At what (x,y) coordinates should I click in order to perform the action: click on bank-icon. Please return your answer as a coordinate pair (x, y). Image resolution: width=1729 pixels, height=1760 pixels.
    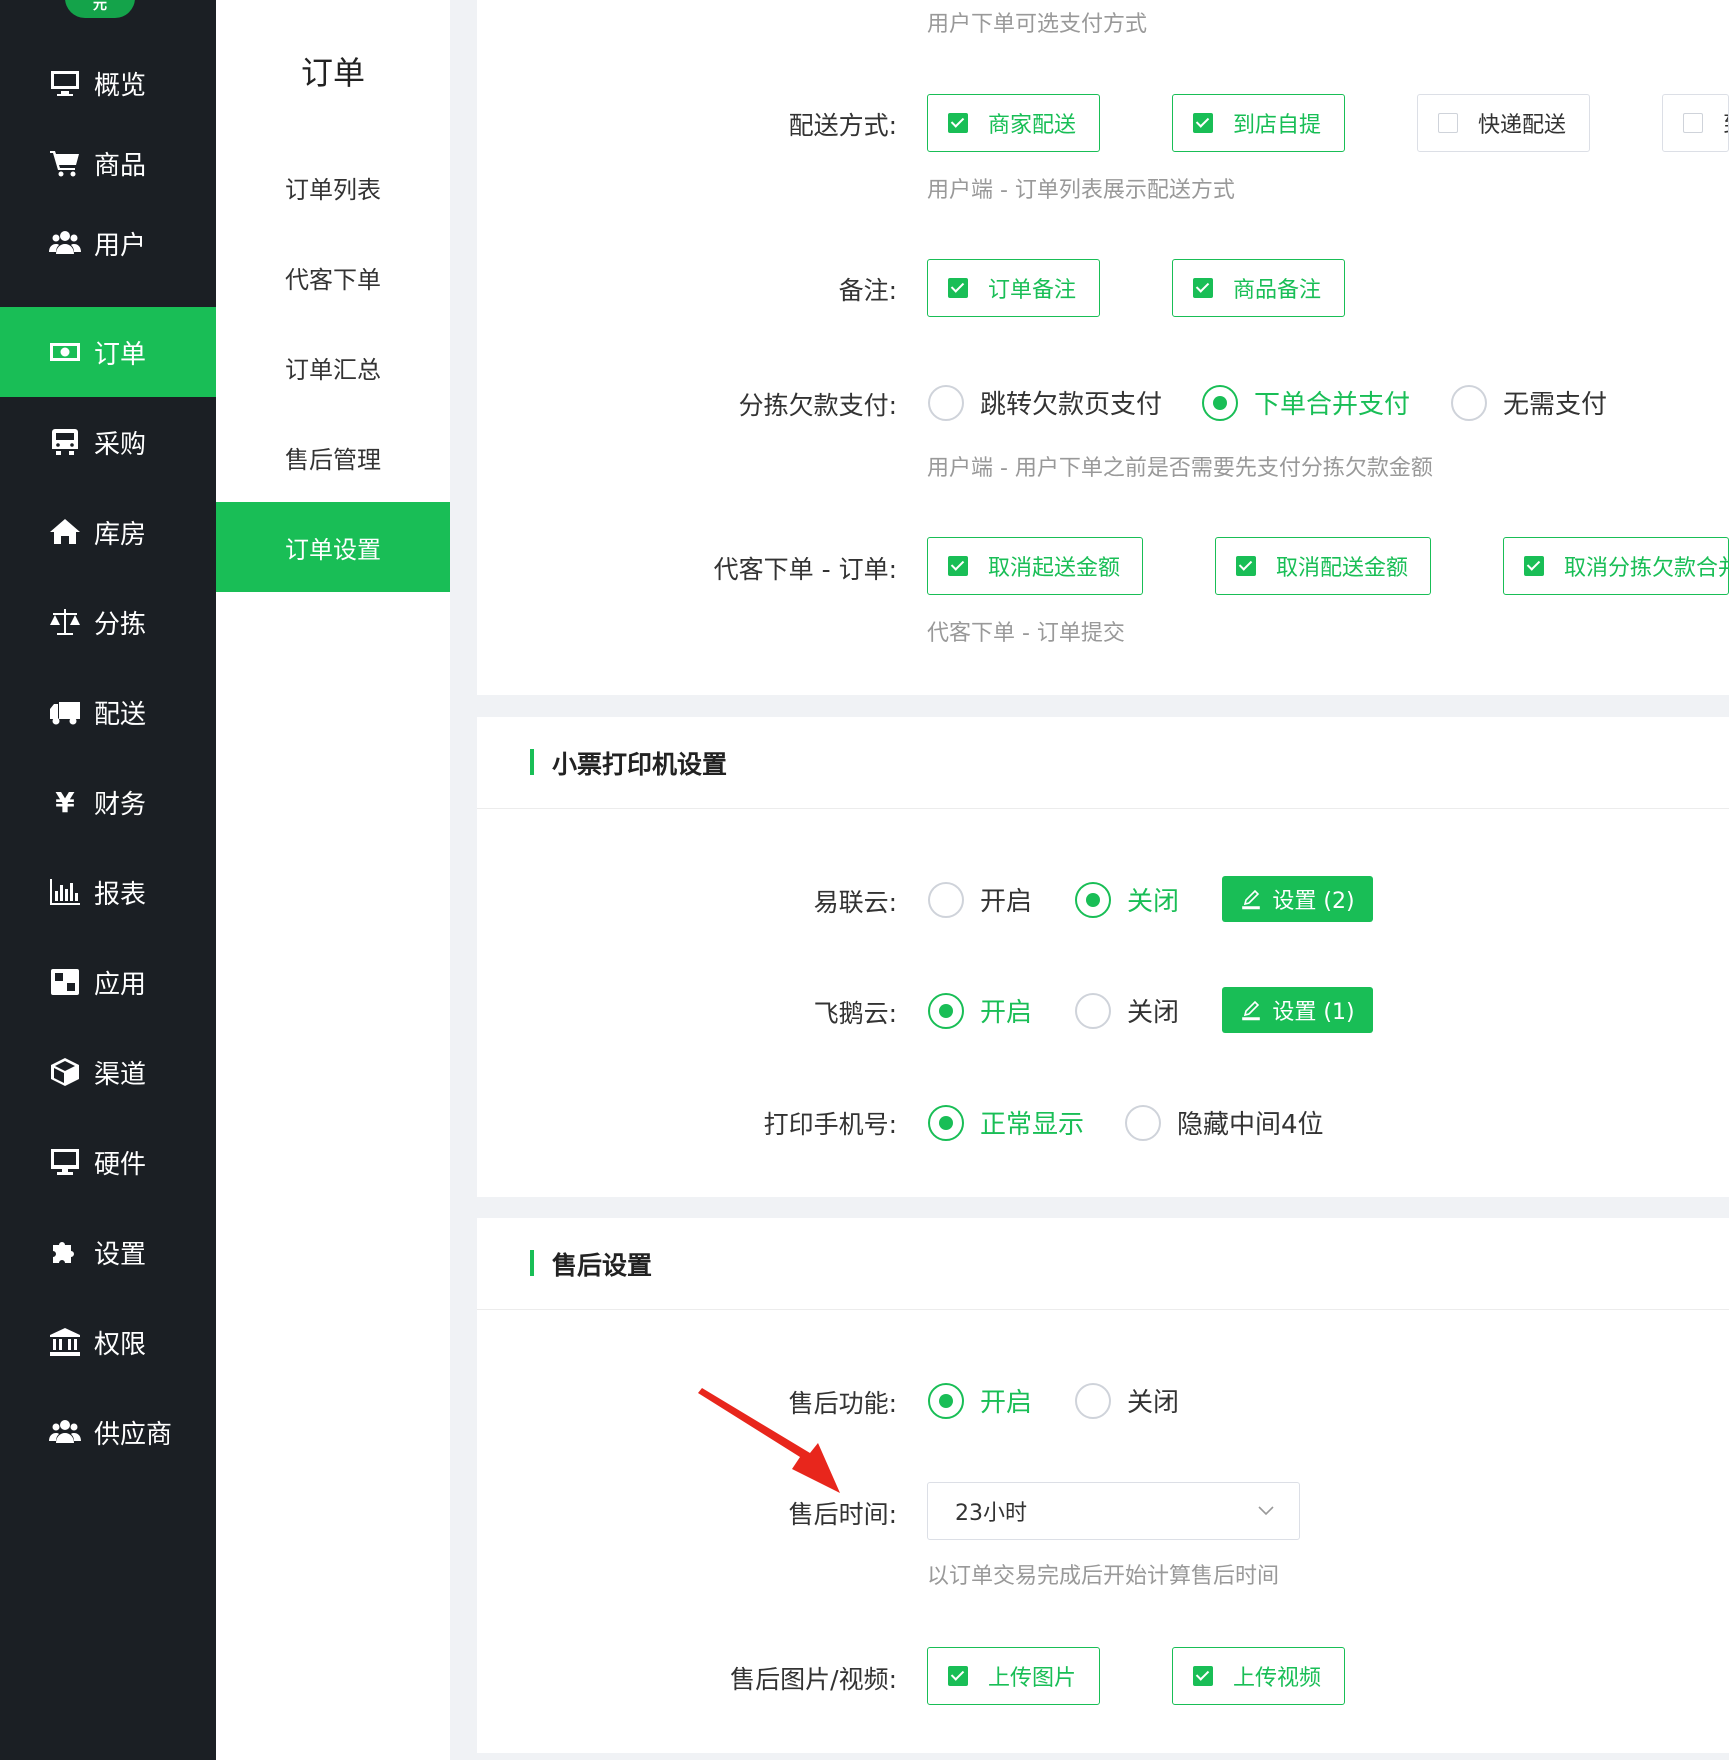
    Looking at the image, I should click on (65, 1342).